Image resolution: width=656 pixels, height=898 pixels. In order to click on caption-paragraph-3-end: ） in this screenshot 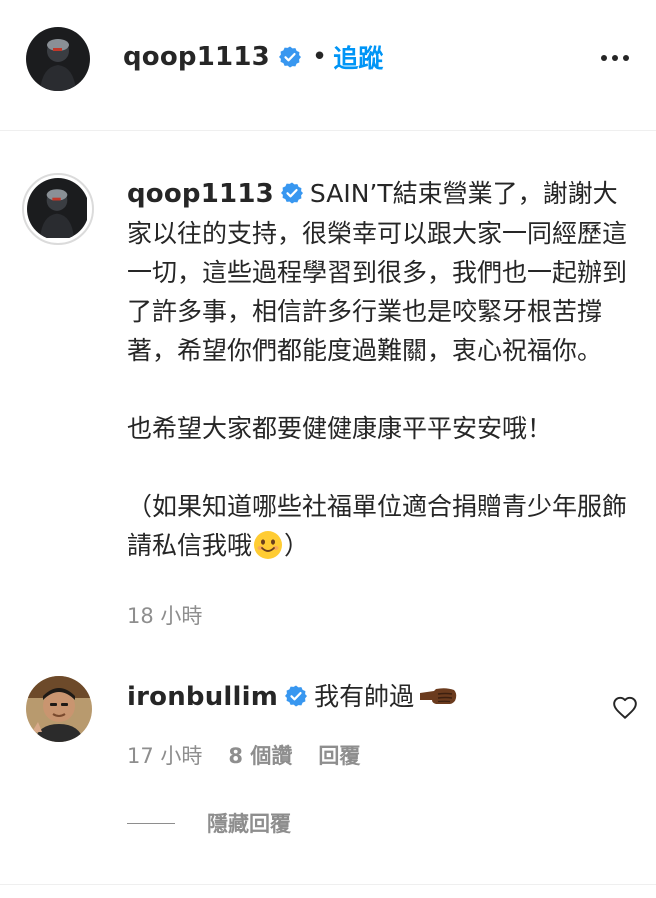, I will do `click(297, 545)`.